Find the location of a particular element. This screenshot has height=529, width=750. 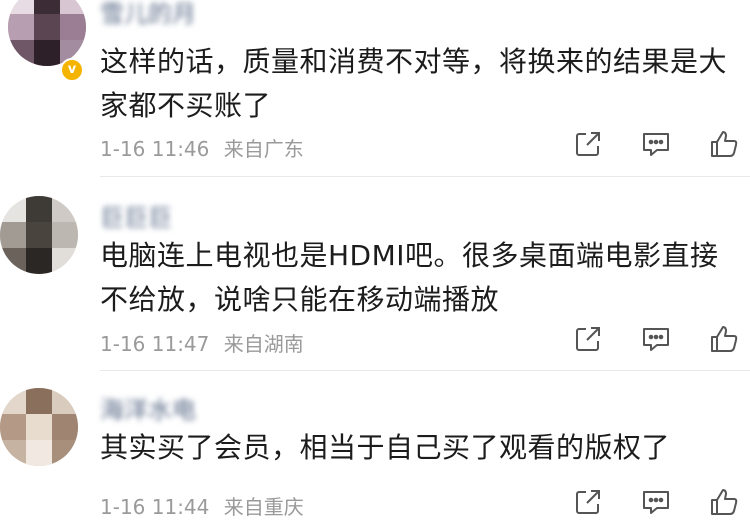

comment-meta: 1-16 11:47 来自湖南 is located at coordinates (202, 342).